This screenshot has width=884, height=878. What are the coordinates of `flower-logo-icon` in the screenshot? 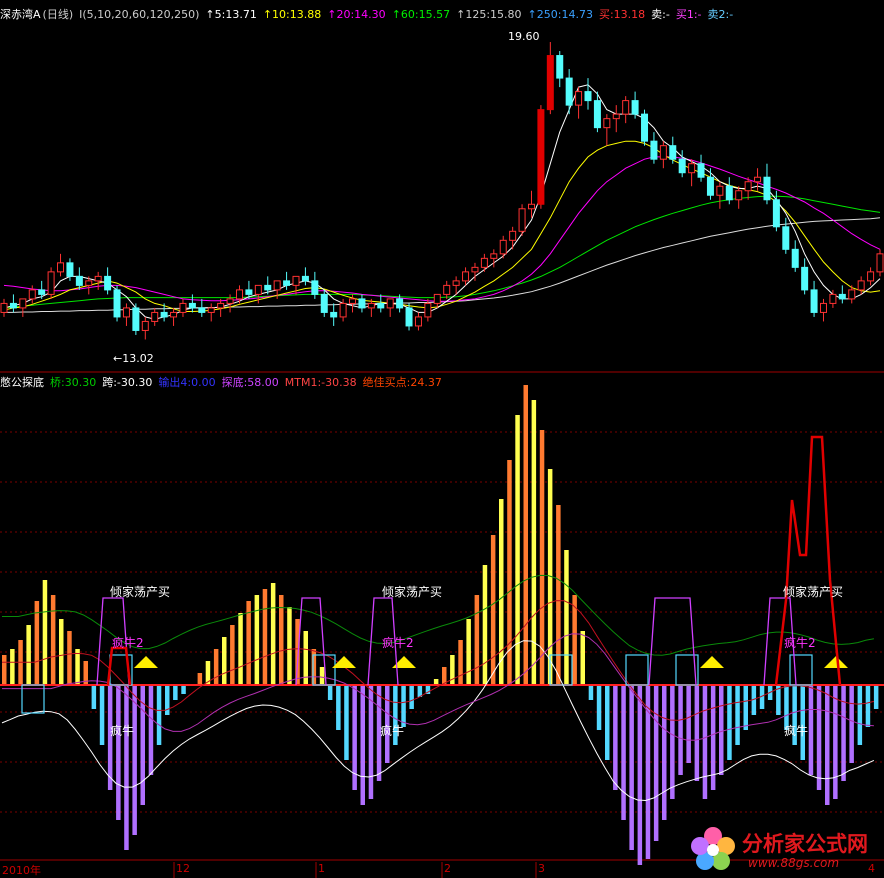 It's located at (713, 848).